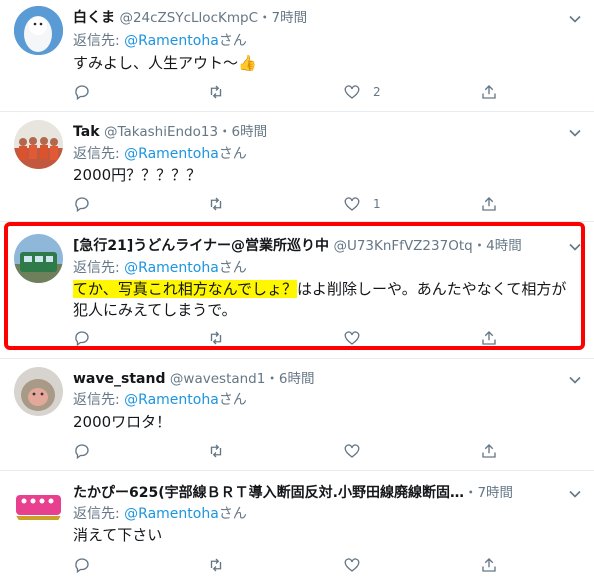 The width and height of the screenshot is (594, 582). I want to click on like-count: 2, so click(377, 92).